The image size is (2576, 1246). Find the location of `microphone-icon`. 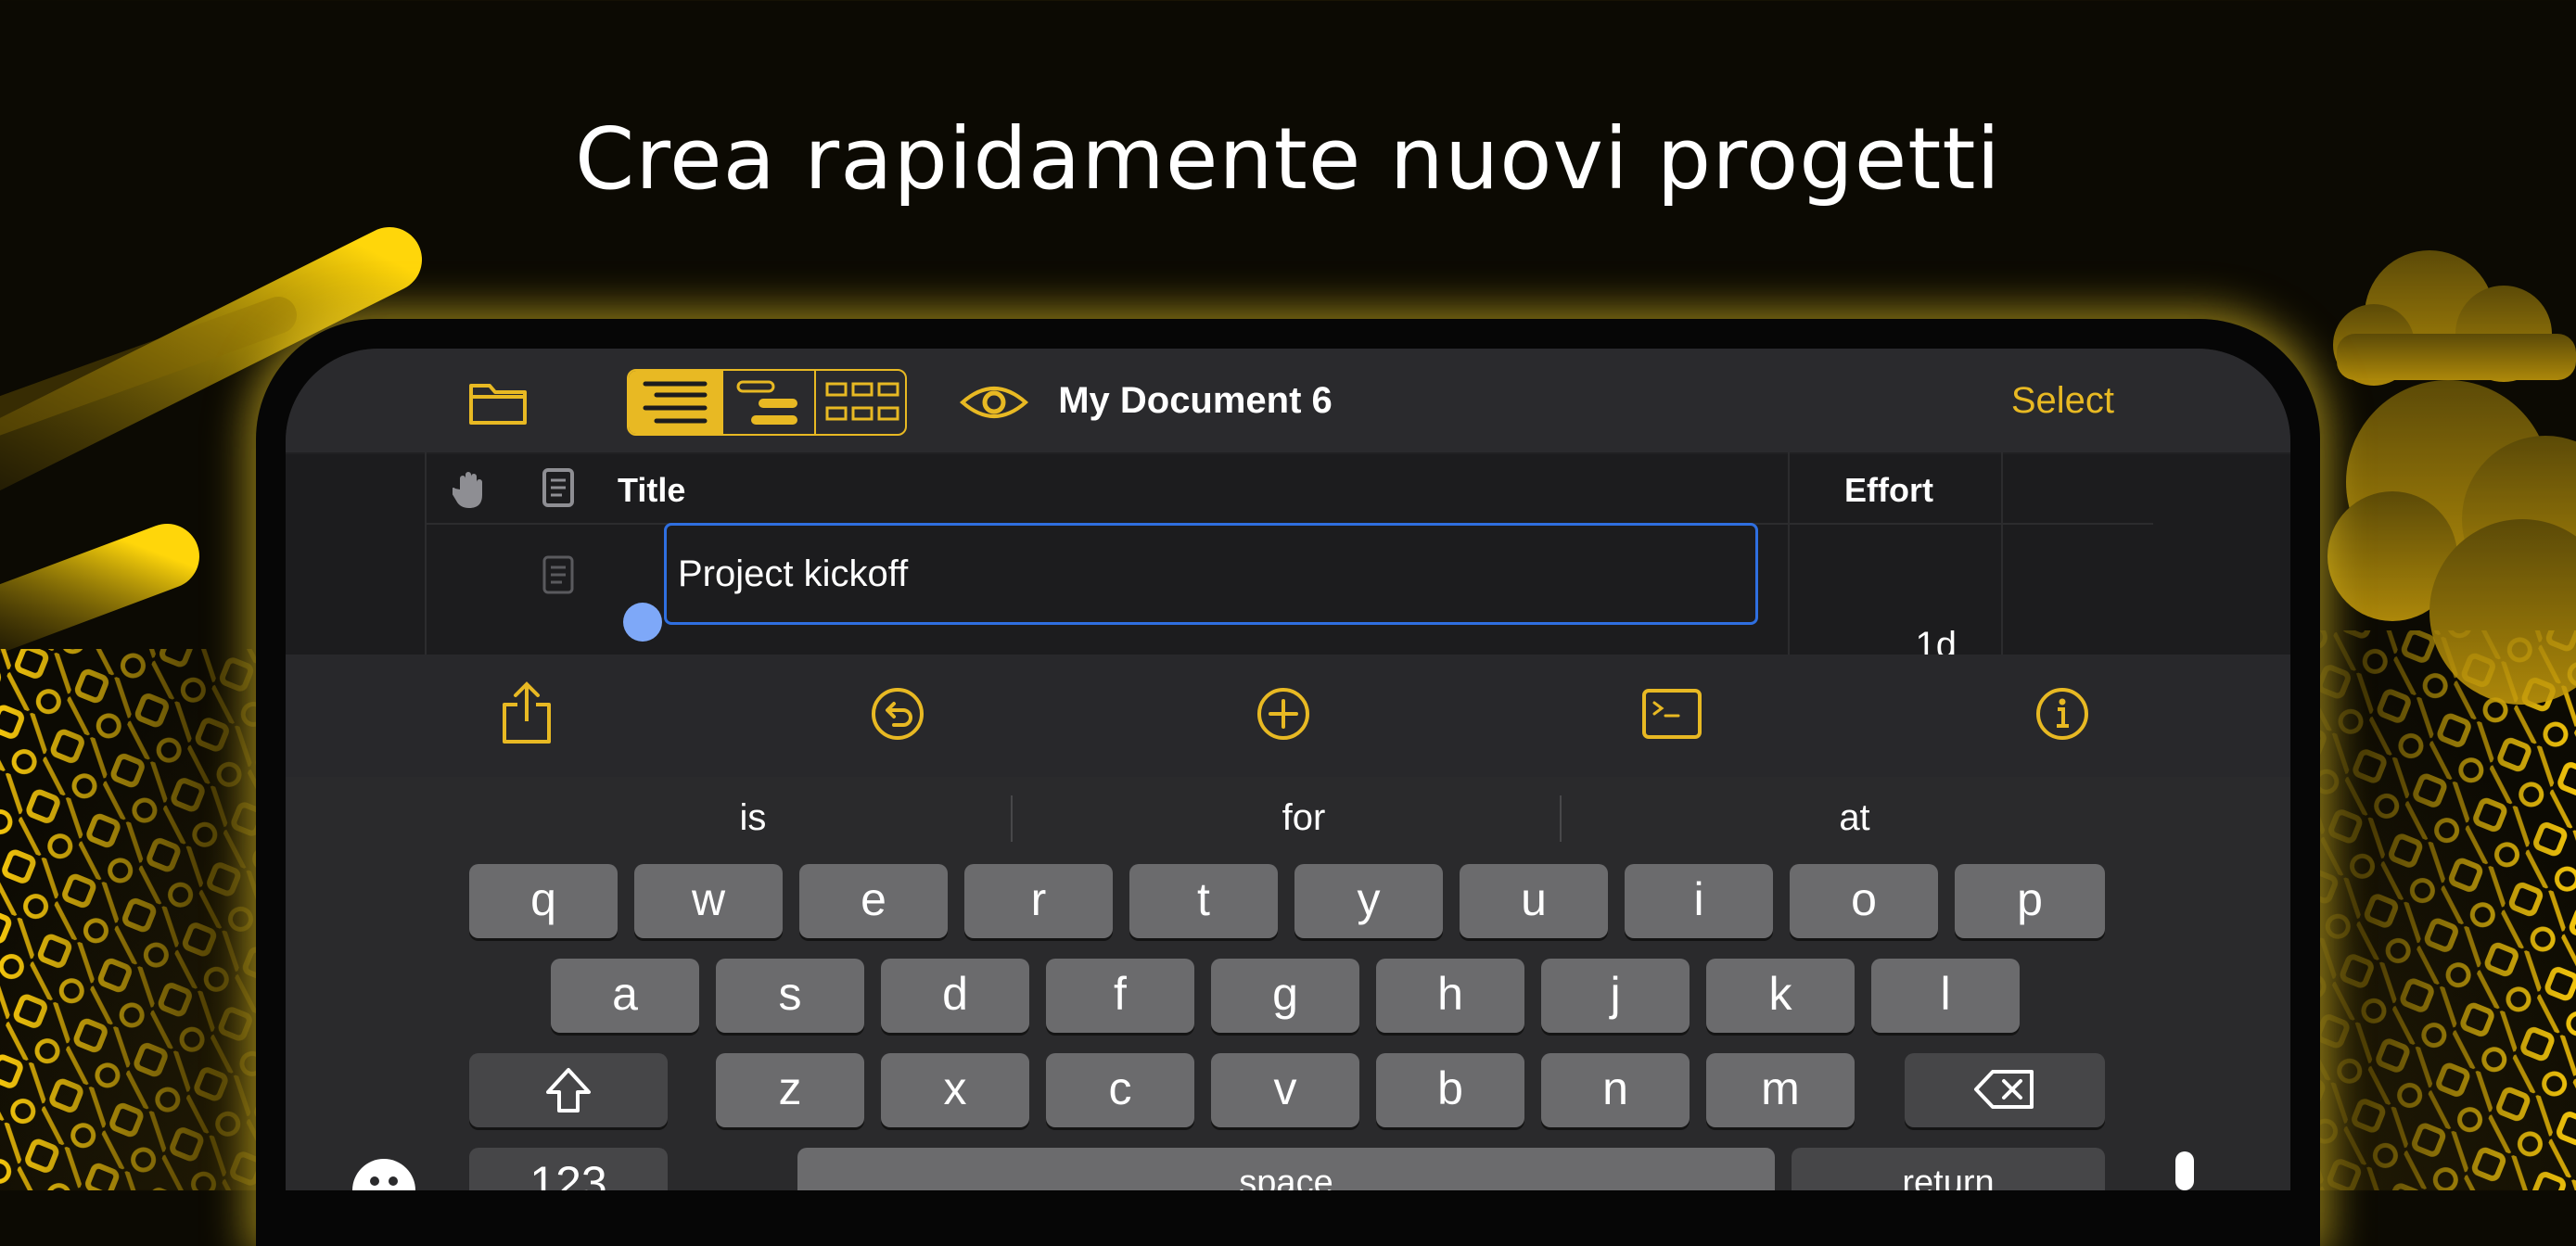

microphone-icon is located at coordinates (2184, 1170).